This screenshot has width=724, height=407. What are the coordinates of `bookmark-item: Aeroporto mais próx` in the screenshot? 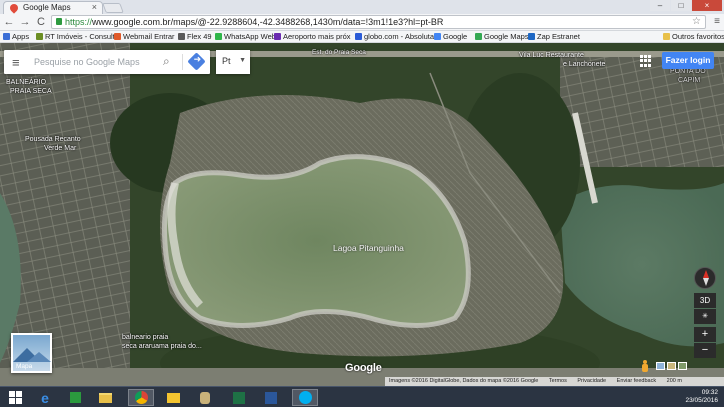 It's located at (312, 36).